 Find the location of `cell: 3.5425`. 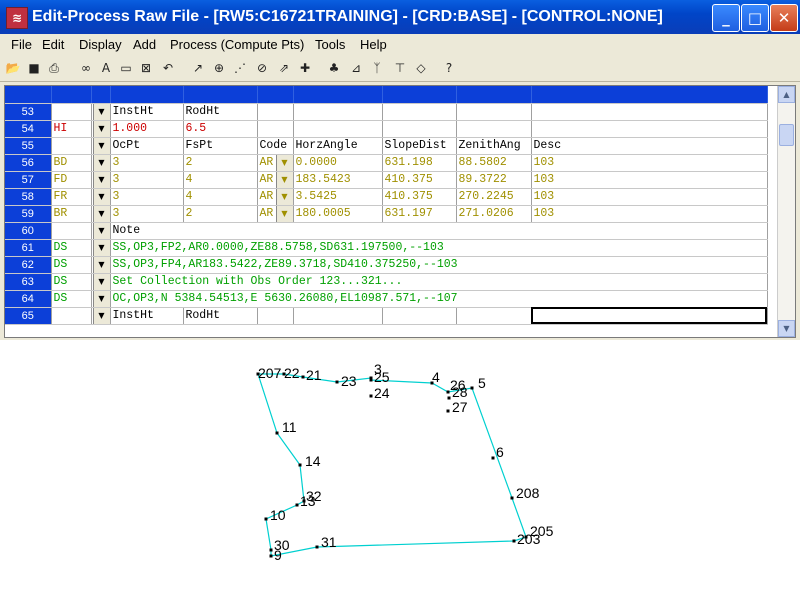

cell: 3.5425 is located at coordinates (338, 197).